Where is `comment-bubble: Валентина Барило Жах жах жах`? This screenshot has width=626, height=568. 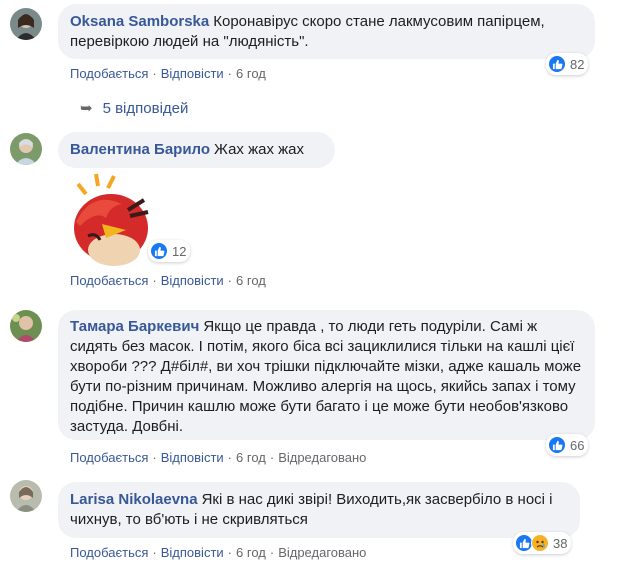 comment-bubble: Валентина Барило Жах жах жах is located at coordinates (196, 150).